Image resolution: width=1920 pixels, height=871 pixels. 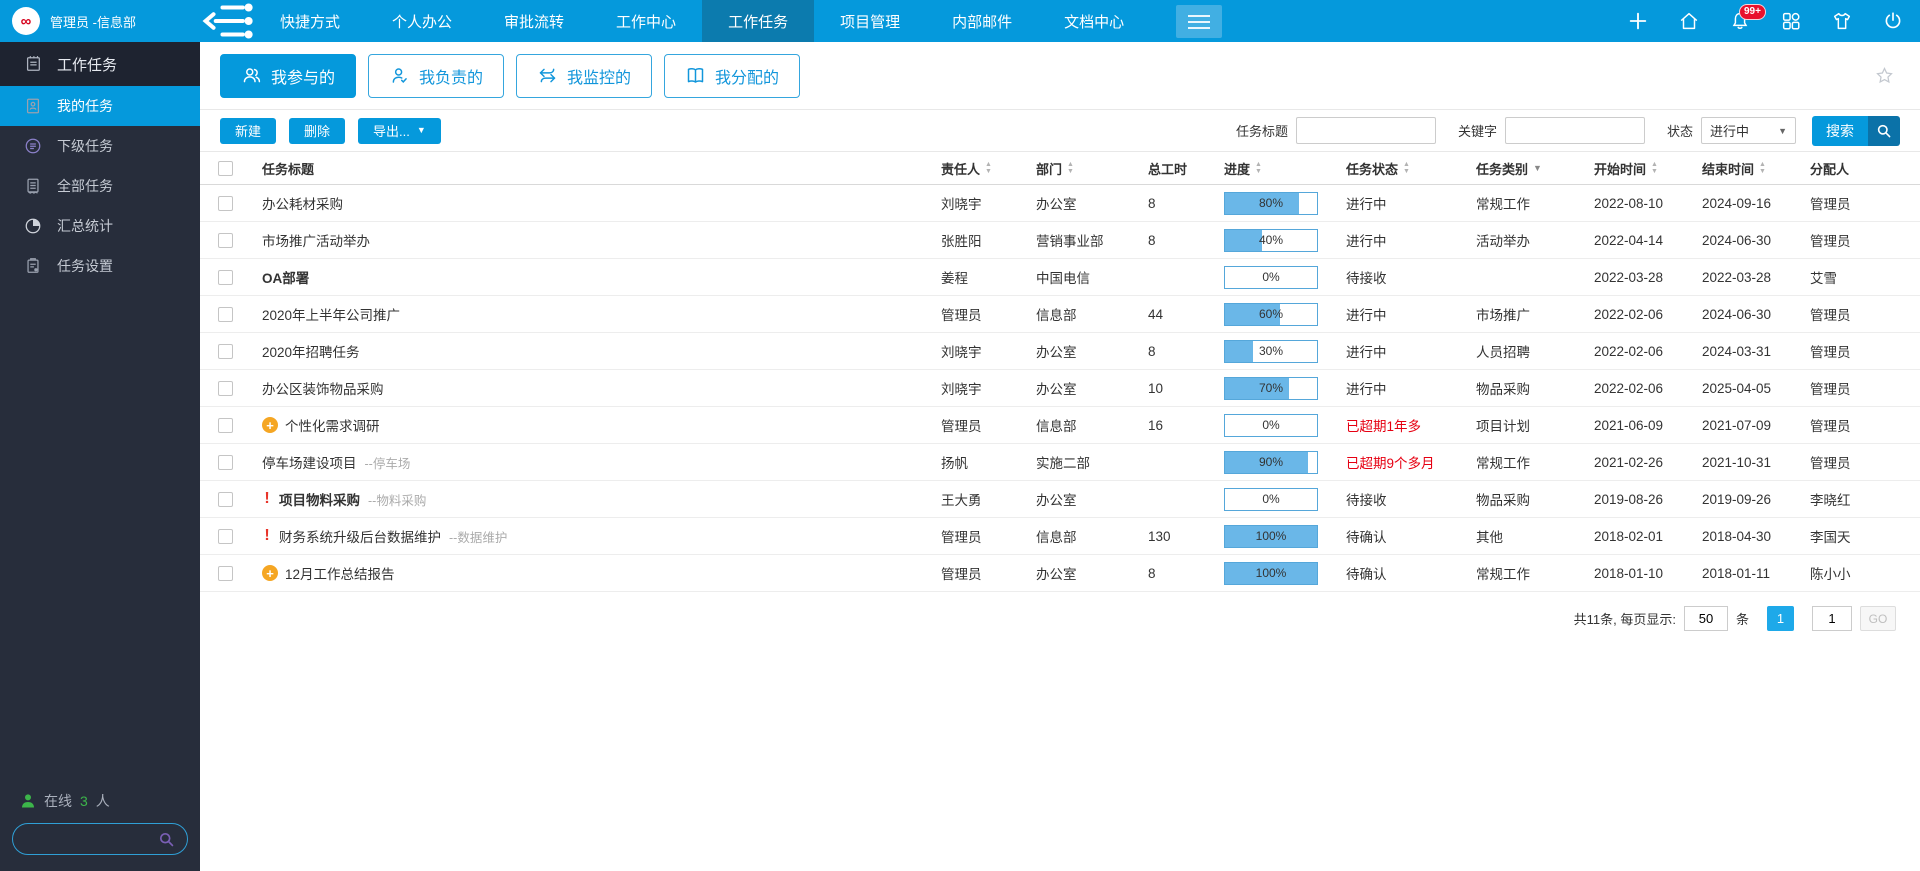 I want to click on task-department: 信息部, so click(x=1056, y=426).